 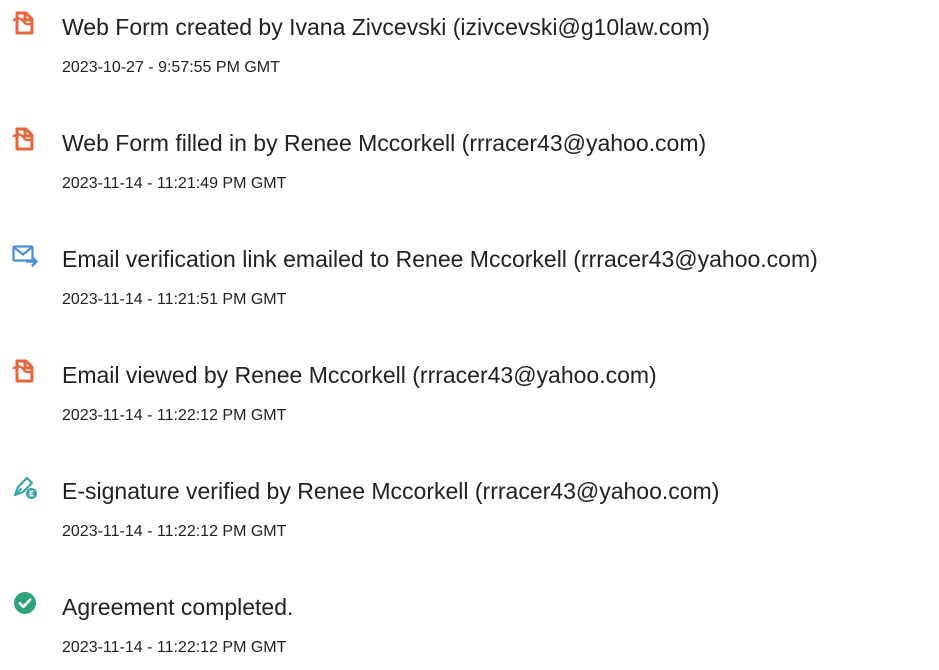 What do you see at coordinates (25, 255) in the screenshot?
I see `email-sent-icon` at bounding box center [25, 255].